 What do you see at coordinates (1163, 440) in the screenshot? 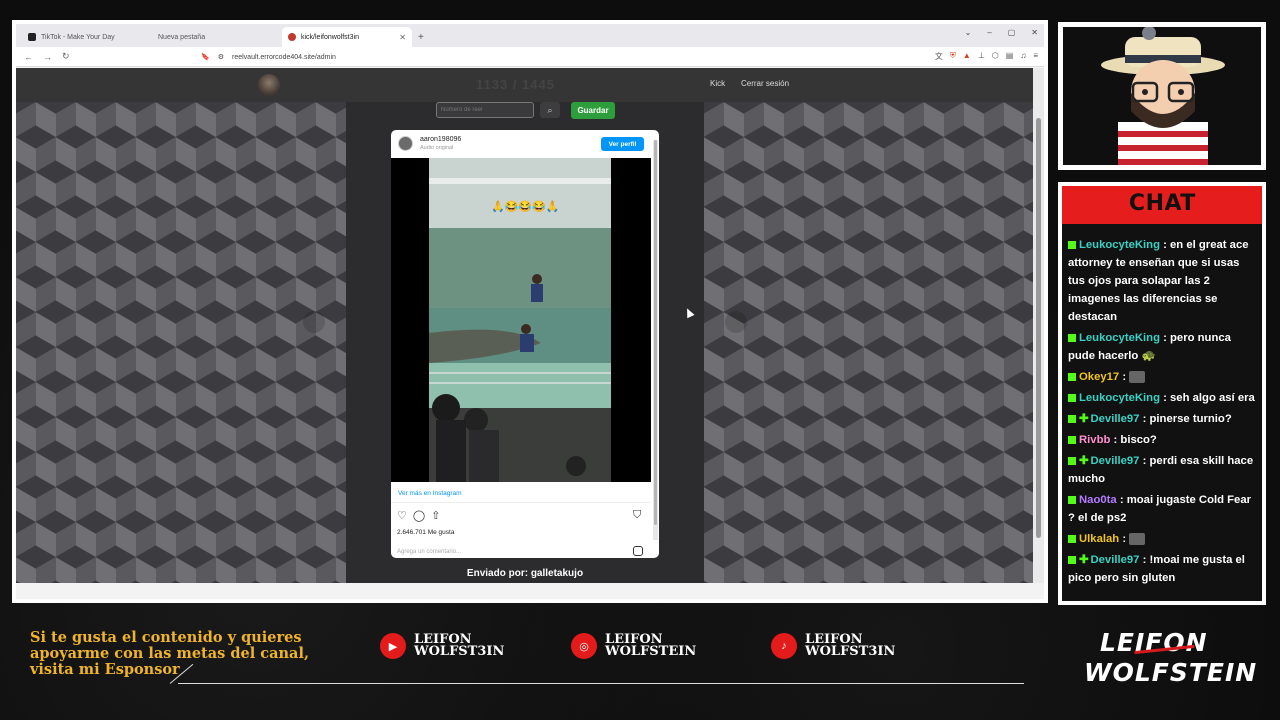
I see `chat-message: Rivbb : bisco?` at bounding box center [1163, 440].